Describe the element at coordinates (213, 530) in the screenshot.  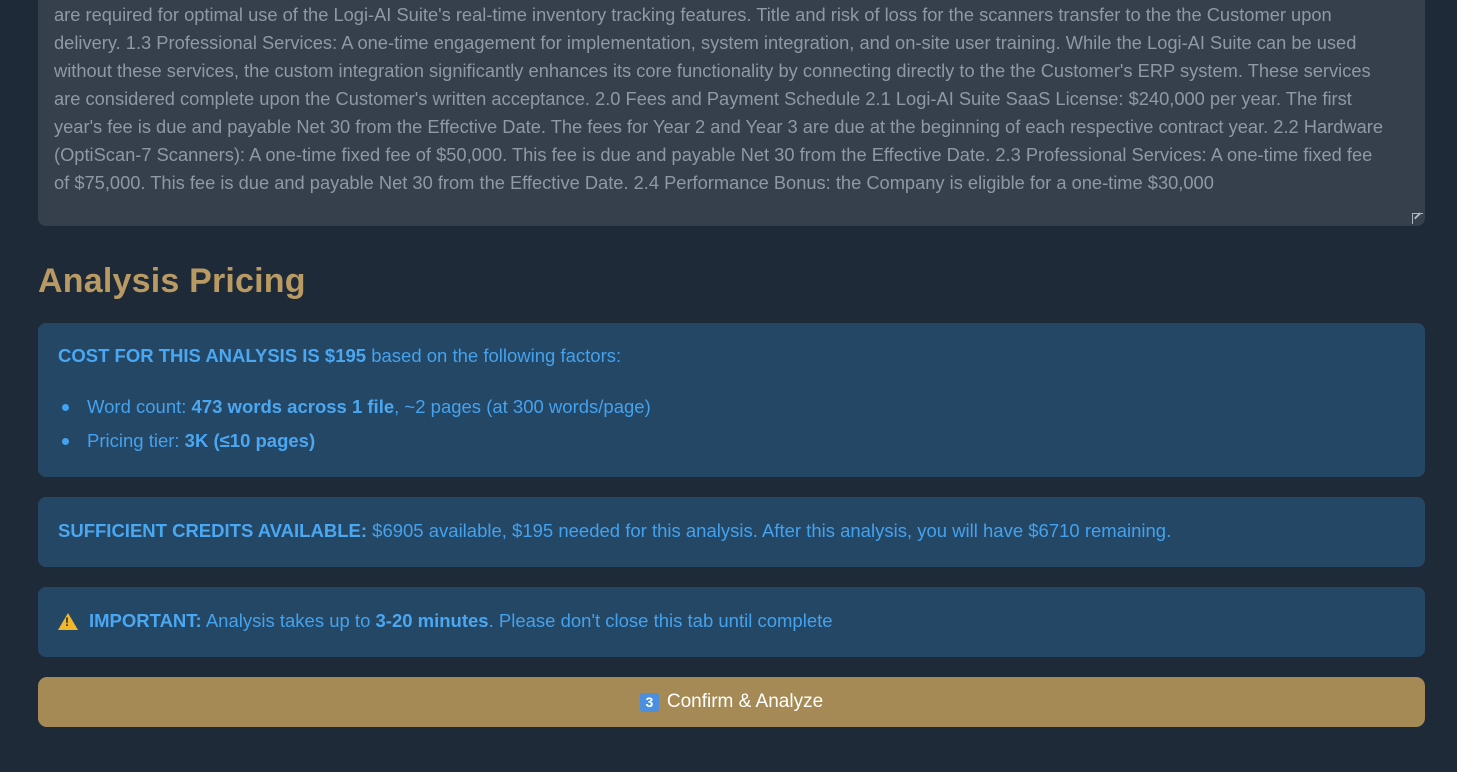
I see `credits-heading: SUFFICIENT CREDITS AVAILABLE:` at that location.